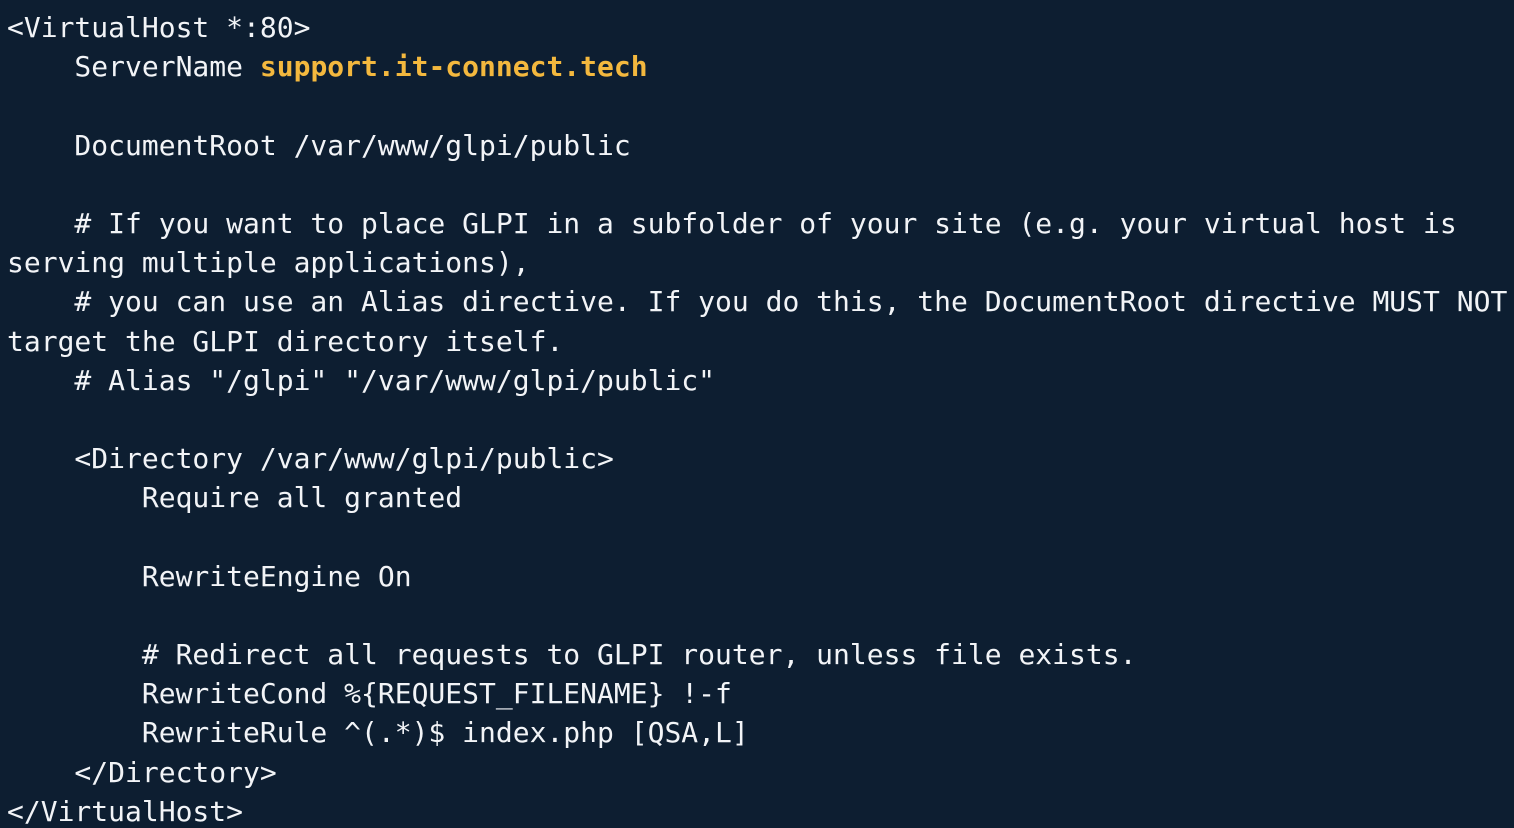 Image resolution: width=1514 pixels, height=828 pixels. Describe the element at coordinates (268, 263) in the screenshot. I see `comment-subfolder-line-2: serving multiple applications),` at that location.